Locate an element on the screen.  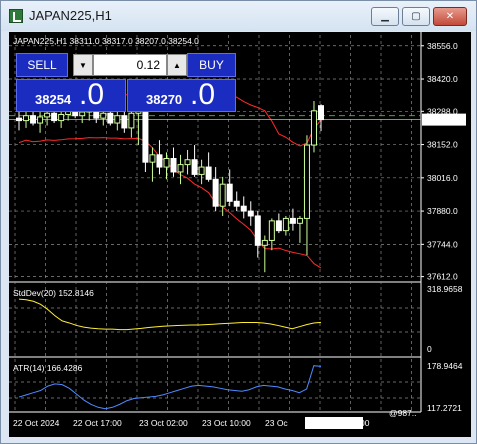
sell-button: SELL is located at coordinates (42, 65).